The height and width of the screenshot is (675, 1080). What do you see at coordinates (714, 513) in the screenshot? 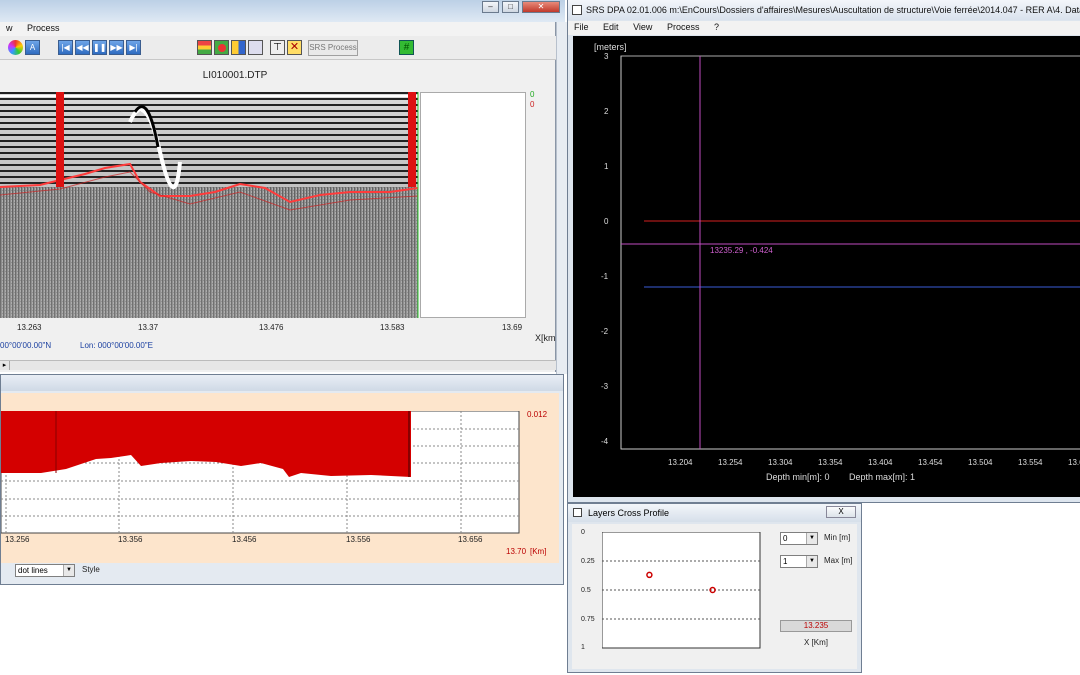
I see `cross-profile-titlebar: Layers Cross Profile X` at bounding box center [714, 513].